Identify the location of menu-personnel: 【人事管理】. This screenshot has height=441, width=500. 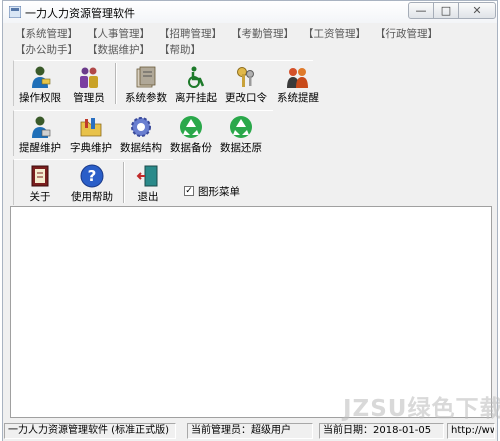
(118, 33).